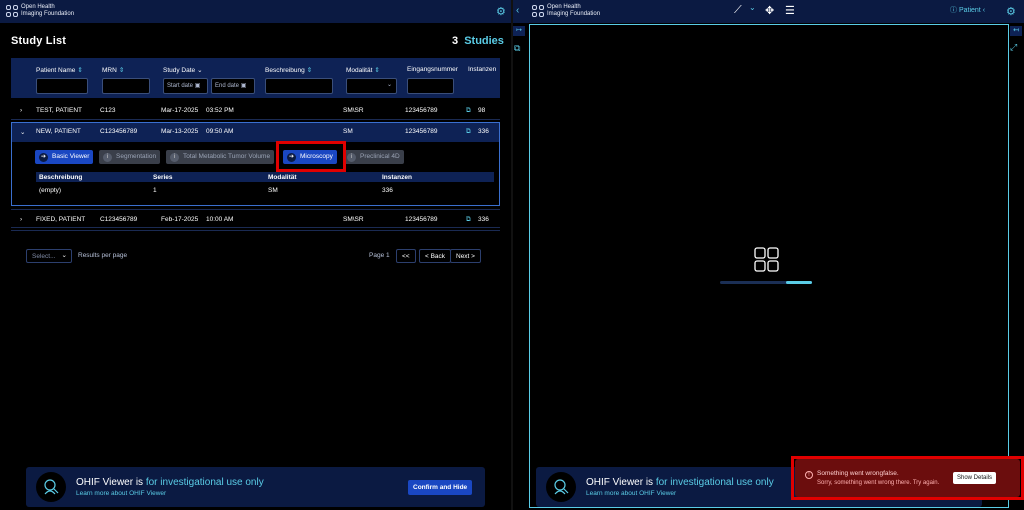  I want to click on loading-bar-fill, so click(799, 282).